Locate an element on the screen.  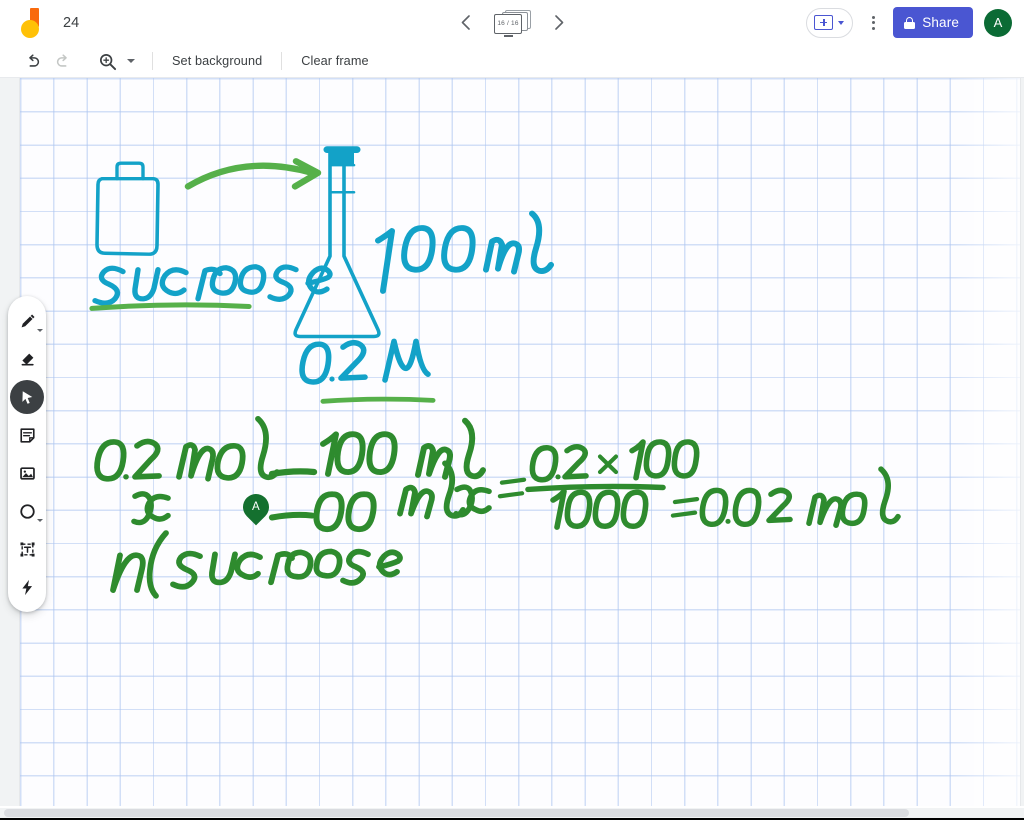
volume-label is located at coordinates (464, 252).